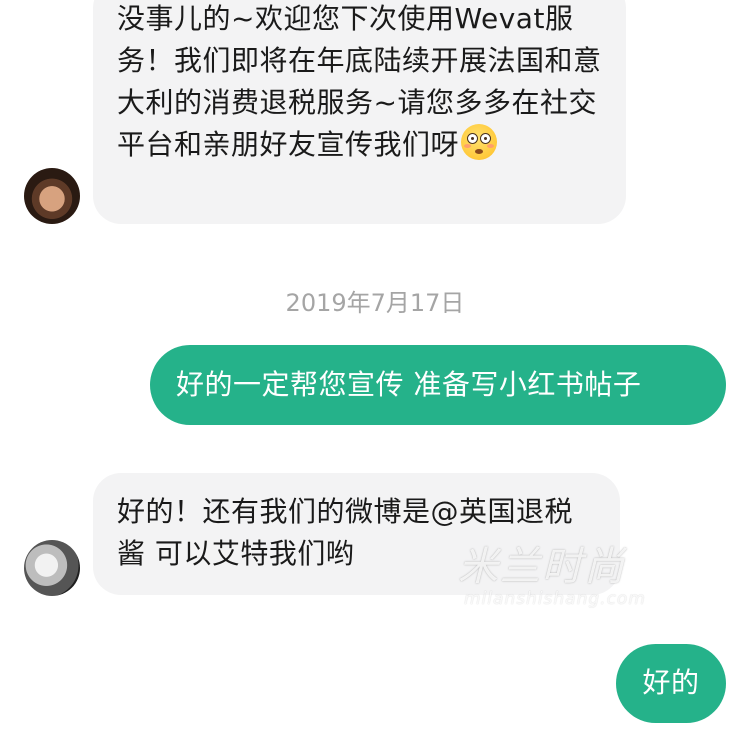 The height and width of the screenshot is (750, 750). What do you see at coordinates (375, 303) in the screenshot?
I see `date-separator: 2019年7月17日` at bounding box center [375, 303].